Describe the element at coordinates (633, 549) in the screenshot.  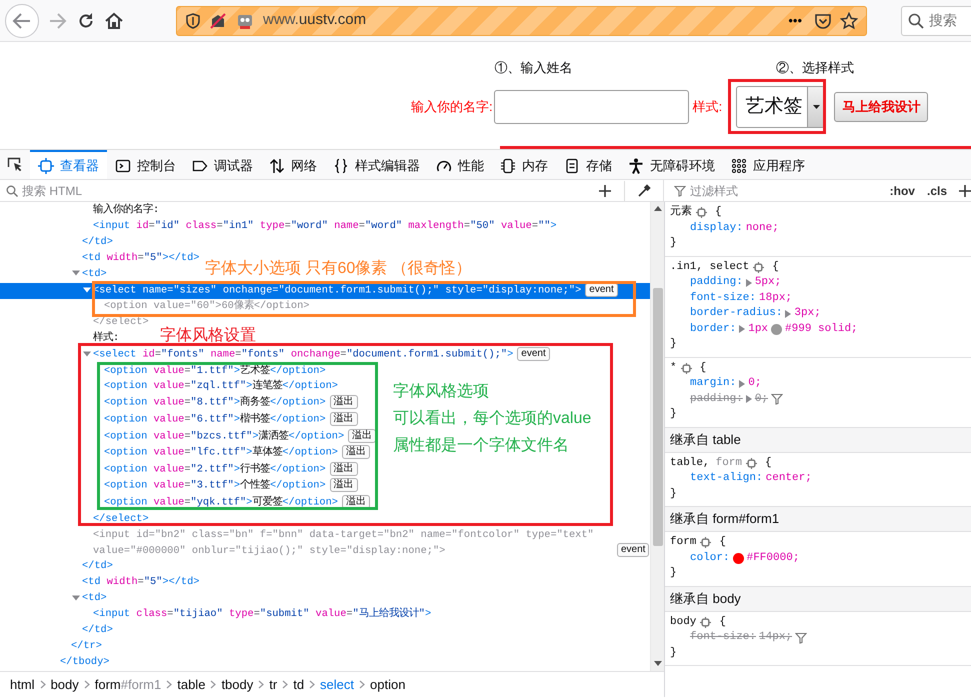
I see `event-badge: event` at that location.